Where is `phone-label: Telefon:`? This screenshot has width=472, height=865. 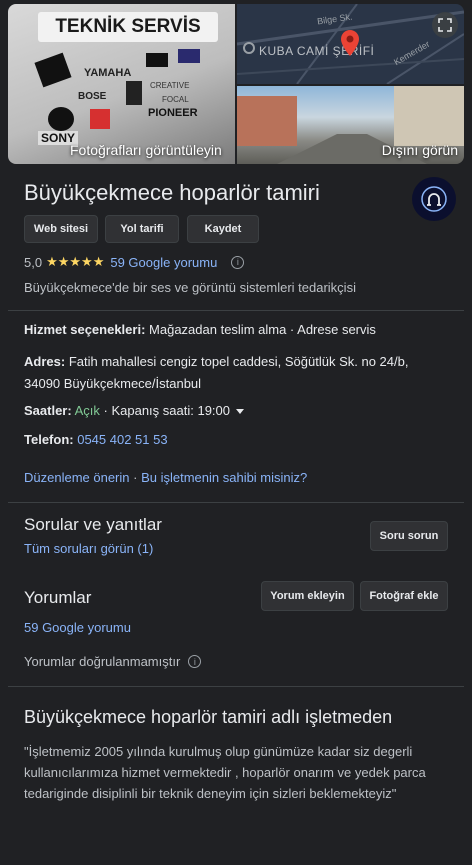 phone-label: Telefon: is located at coordinates (49, 439).